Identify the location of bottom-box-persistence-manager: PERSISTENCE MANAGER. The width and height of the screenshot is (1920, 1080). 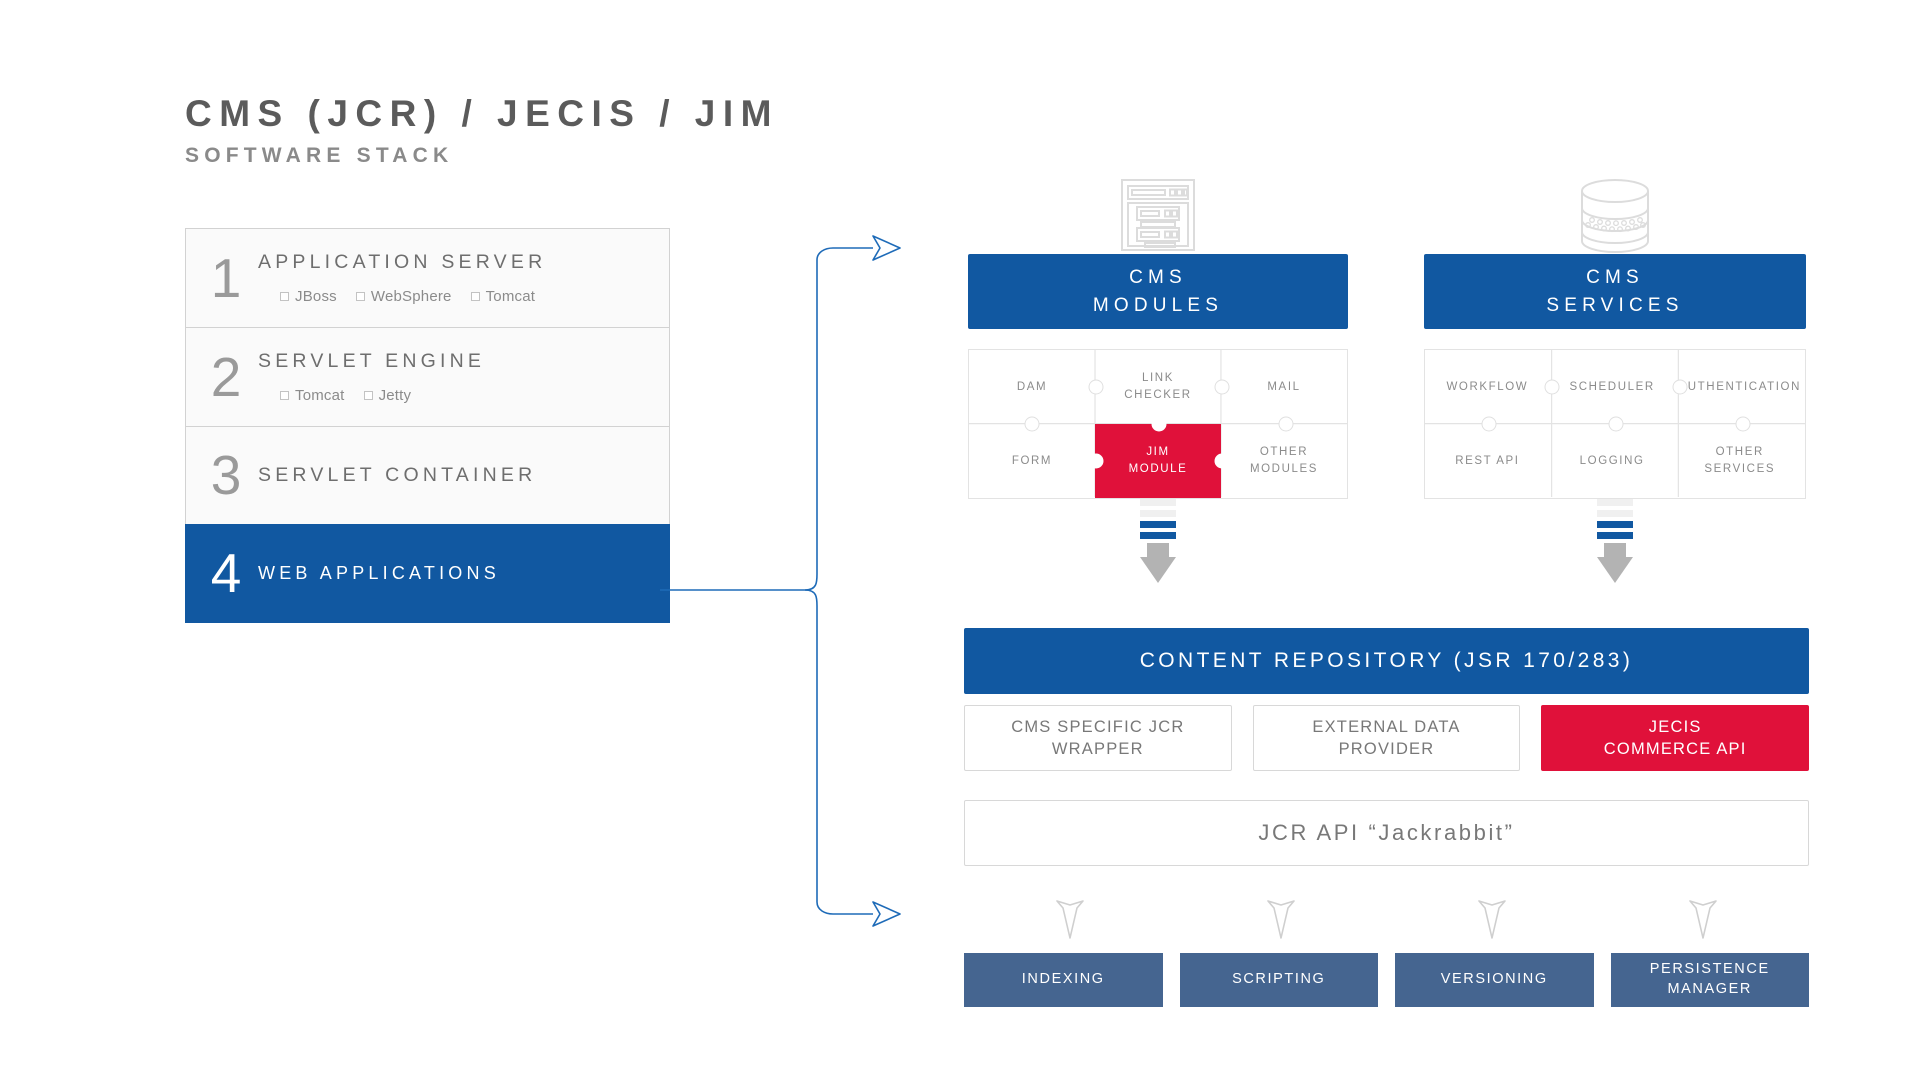
(1709, 980).